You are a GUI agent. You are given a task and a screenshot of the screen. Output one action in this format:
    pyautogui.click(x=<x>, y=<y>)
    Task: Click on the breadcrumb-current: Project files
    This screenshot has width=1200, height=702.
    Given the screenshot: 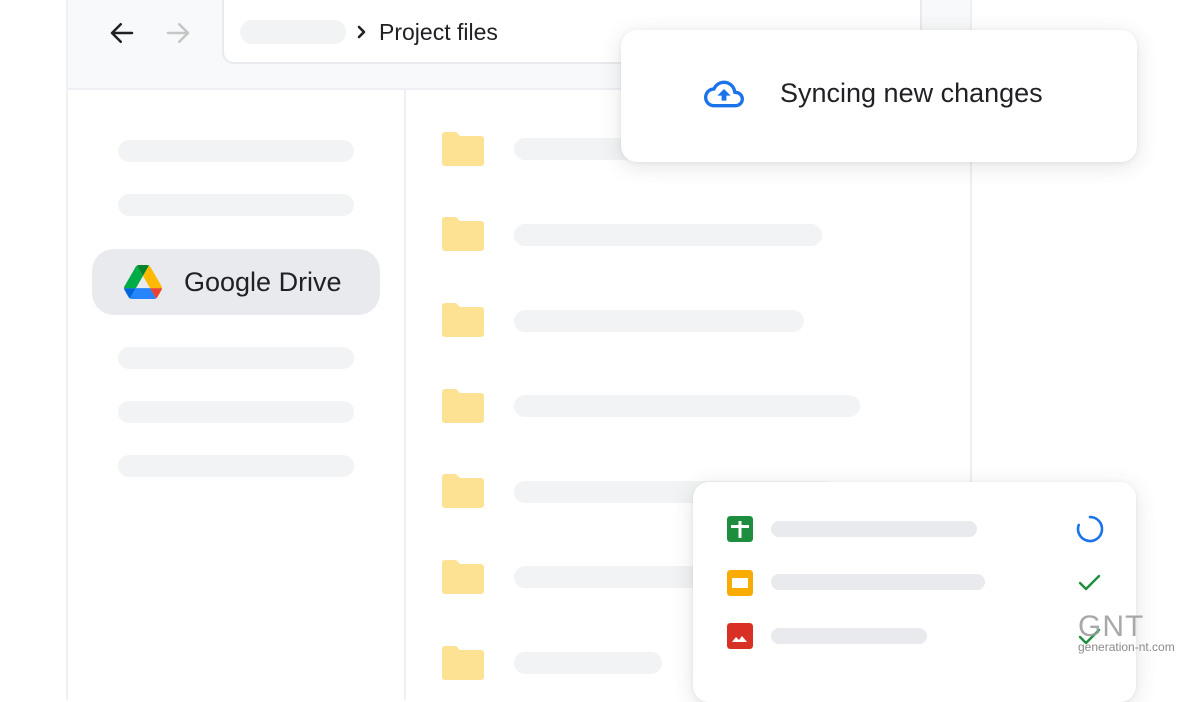 What is the action you would take?
    pyautogui.click(x=438, y=32)
    